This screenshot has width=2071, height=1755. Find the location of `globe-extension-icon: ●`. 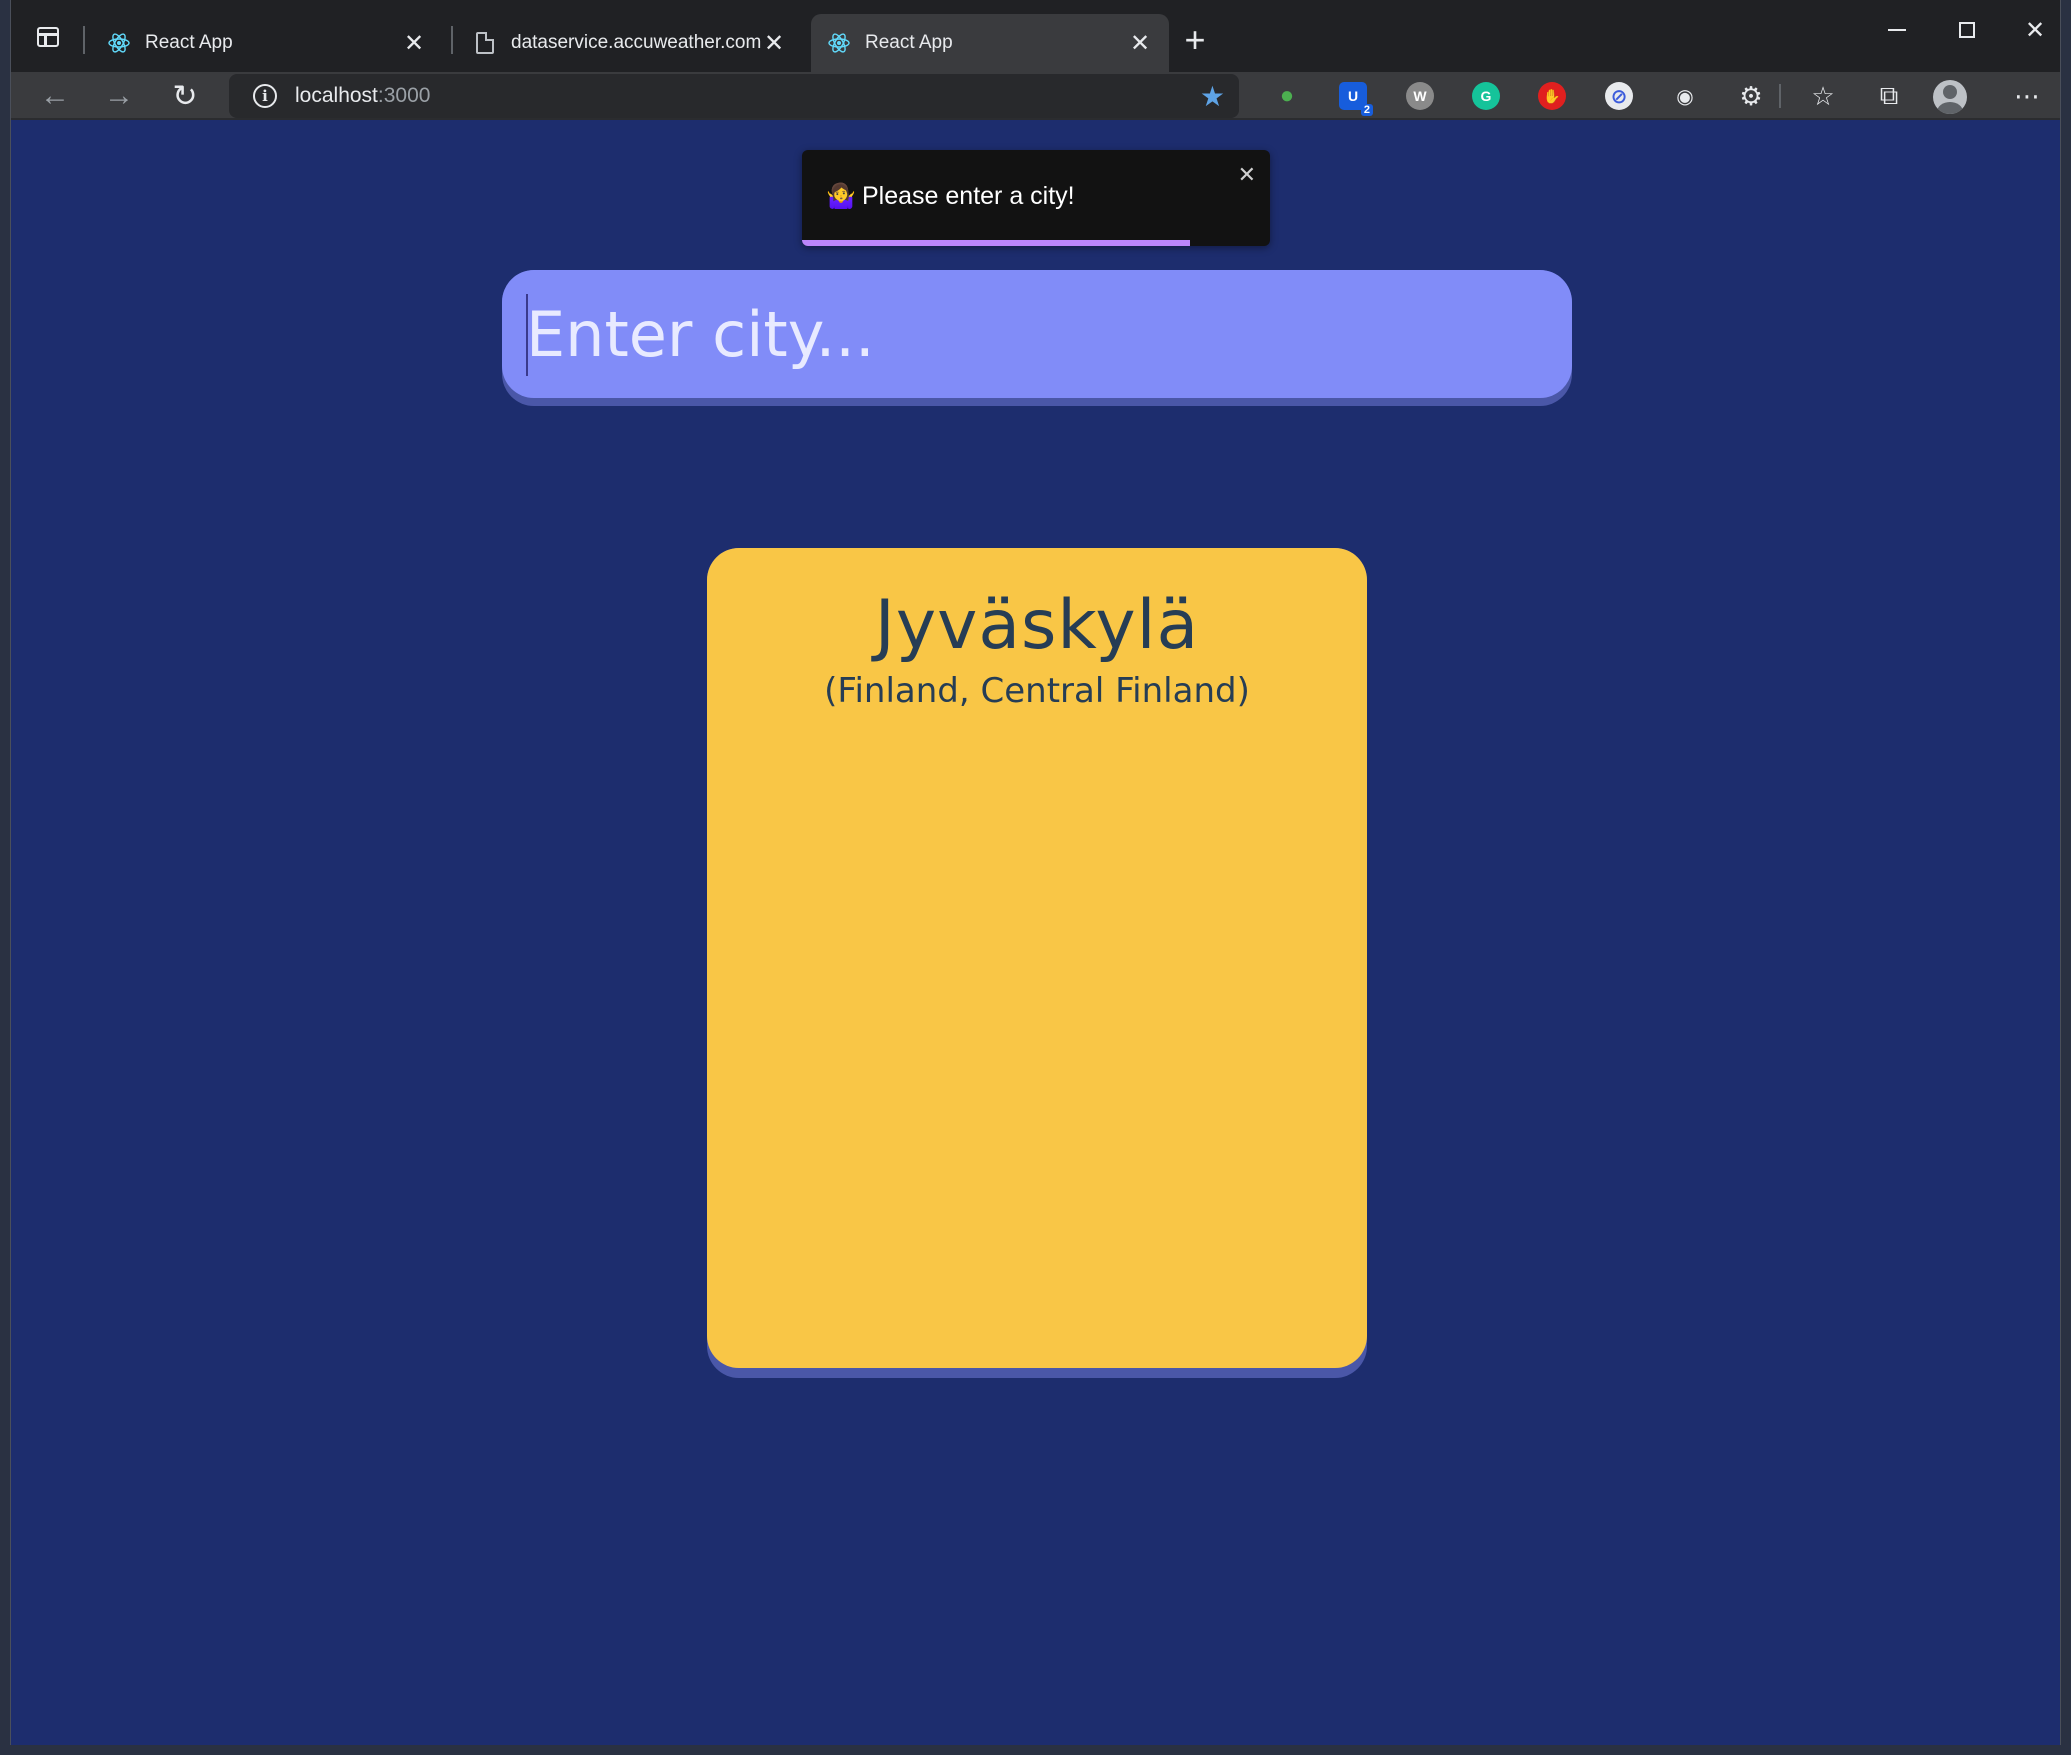

globe-extension-icon: ● is located at coordinates (1287, 96).